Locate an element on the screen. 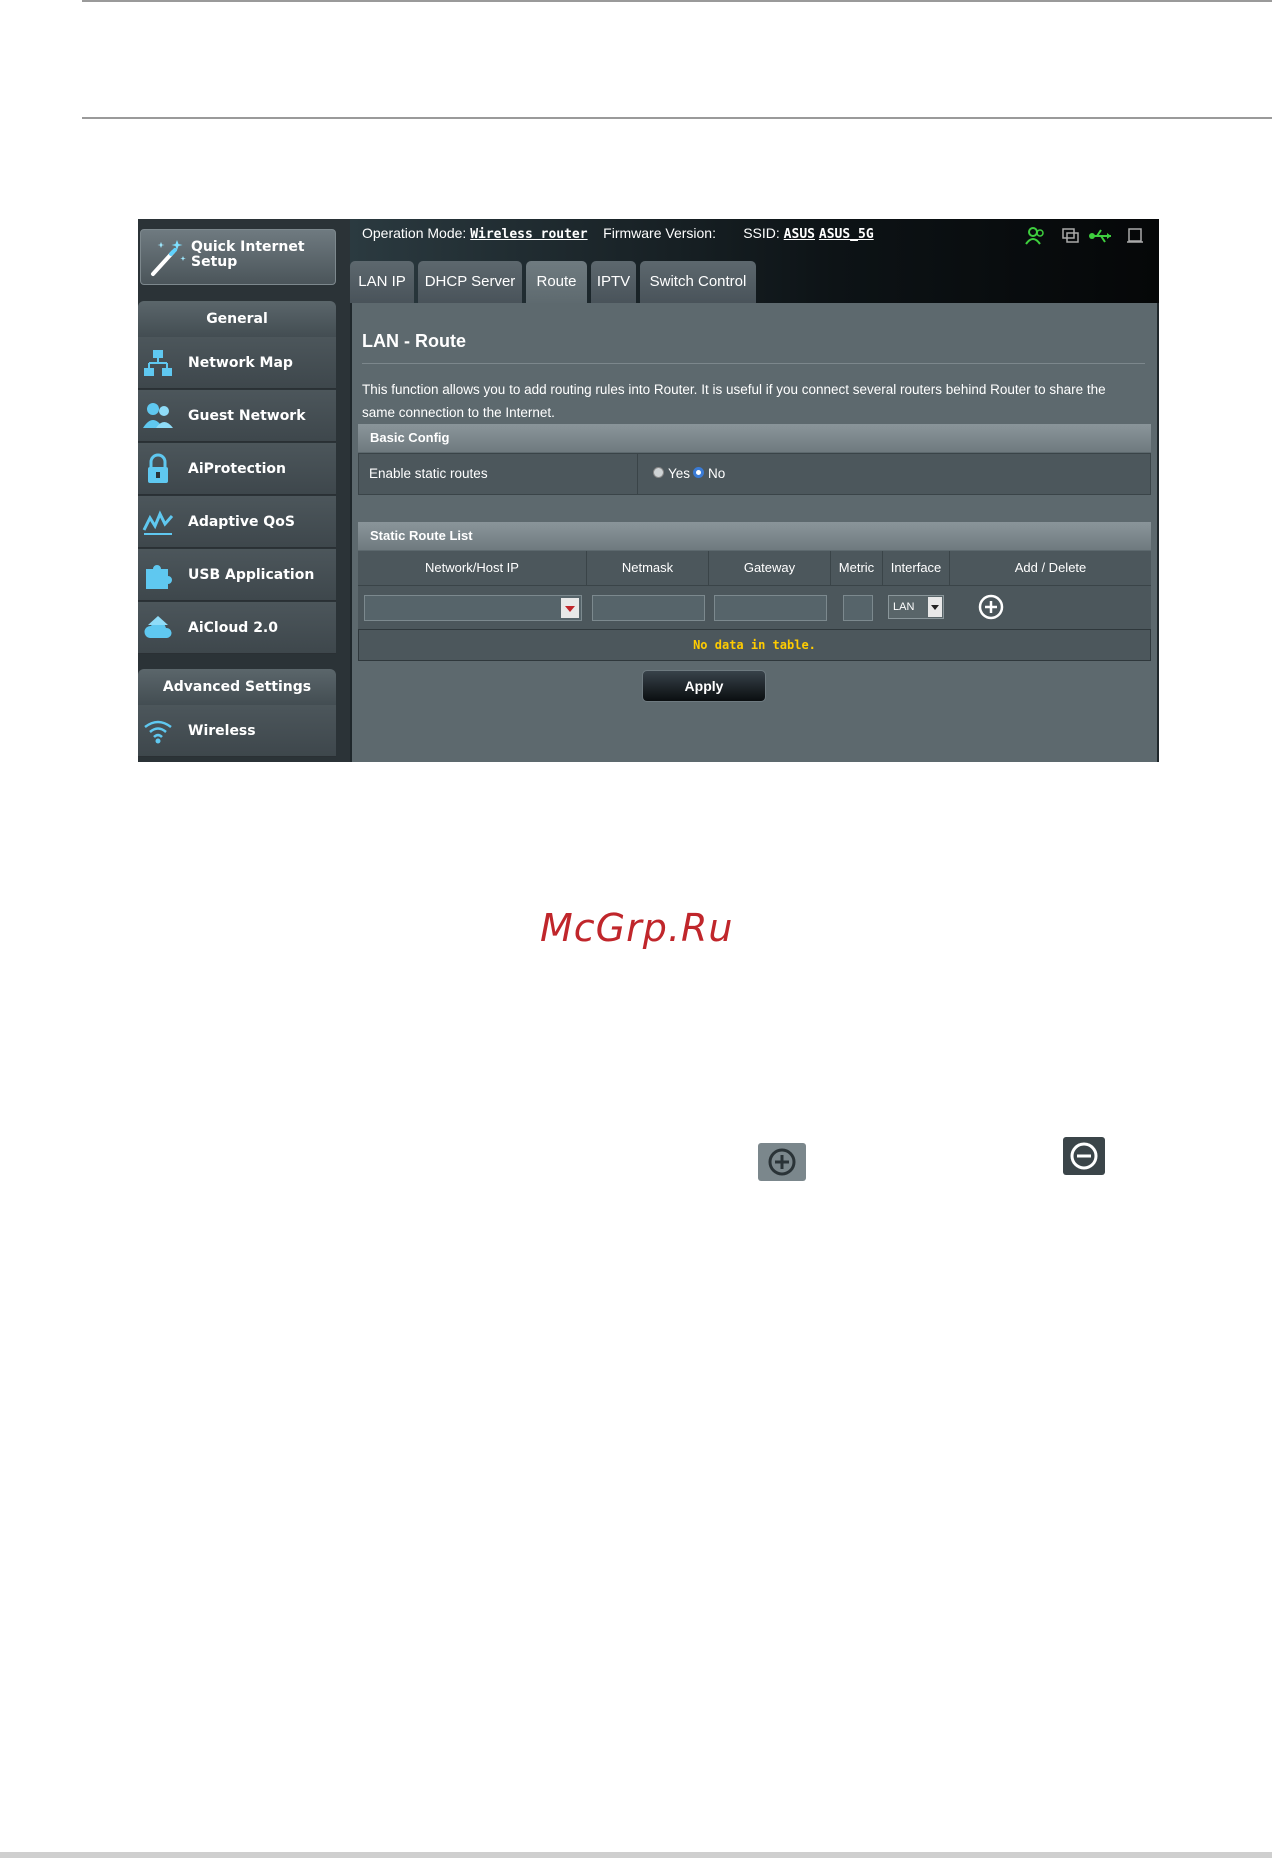 The image size is (1272, 1858). page-title: LAN - Route is located at coordinates (414, 341).